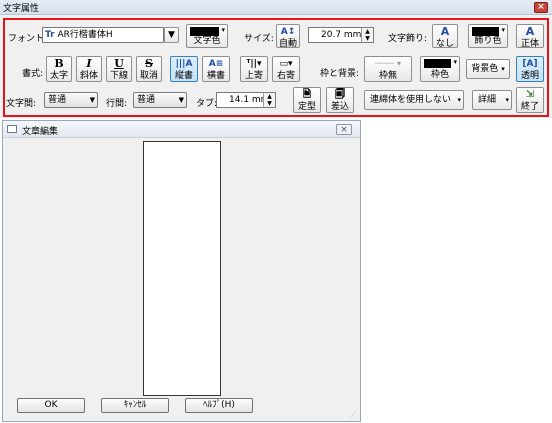  Describe the element at coordinates (182, 268) in the screenshot. I see `vertical-text-area` at that location.